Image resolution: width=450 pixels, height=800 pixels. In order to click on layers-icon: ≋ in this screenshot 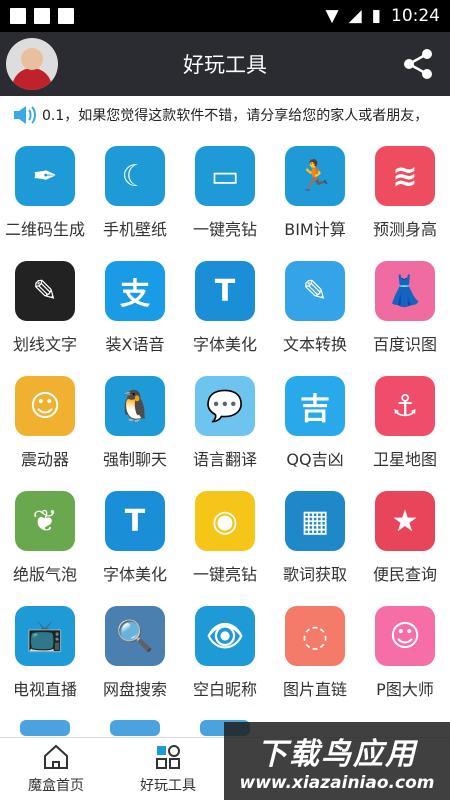, I will do `click(405, 176)`.